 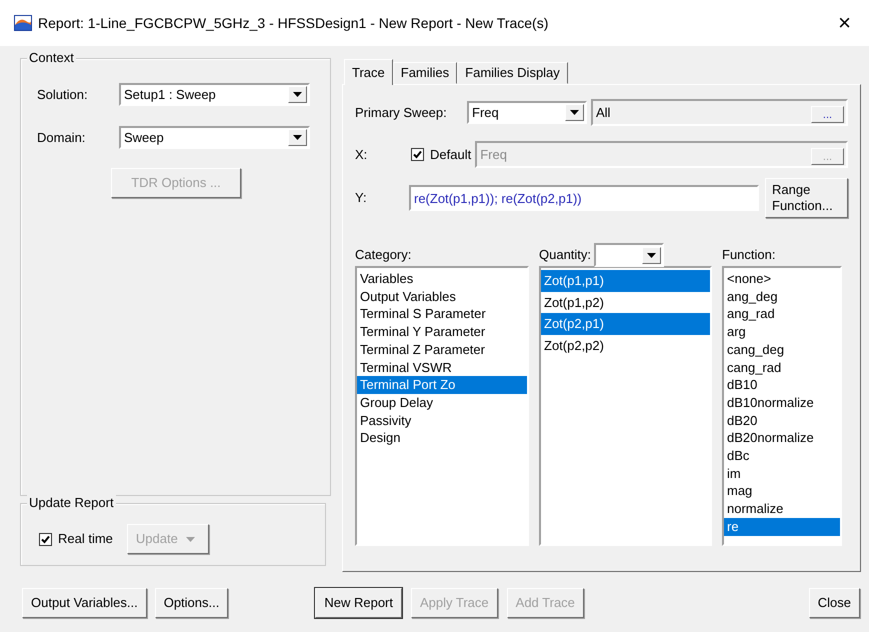 I want to click on list-item: Terminal VSWR, so click(x=442, y=367).